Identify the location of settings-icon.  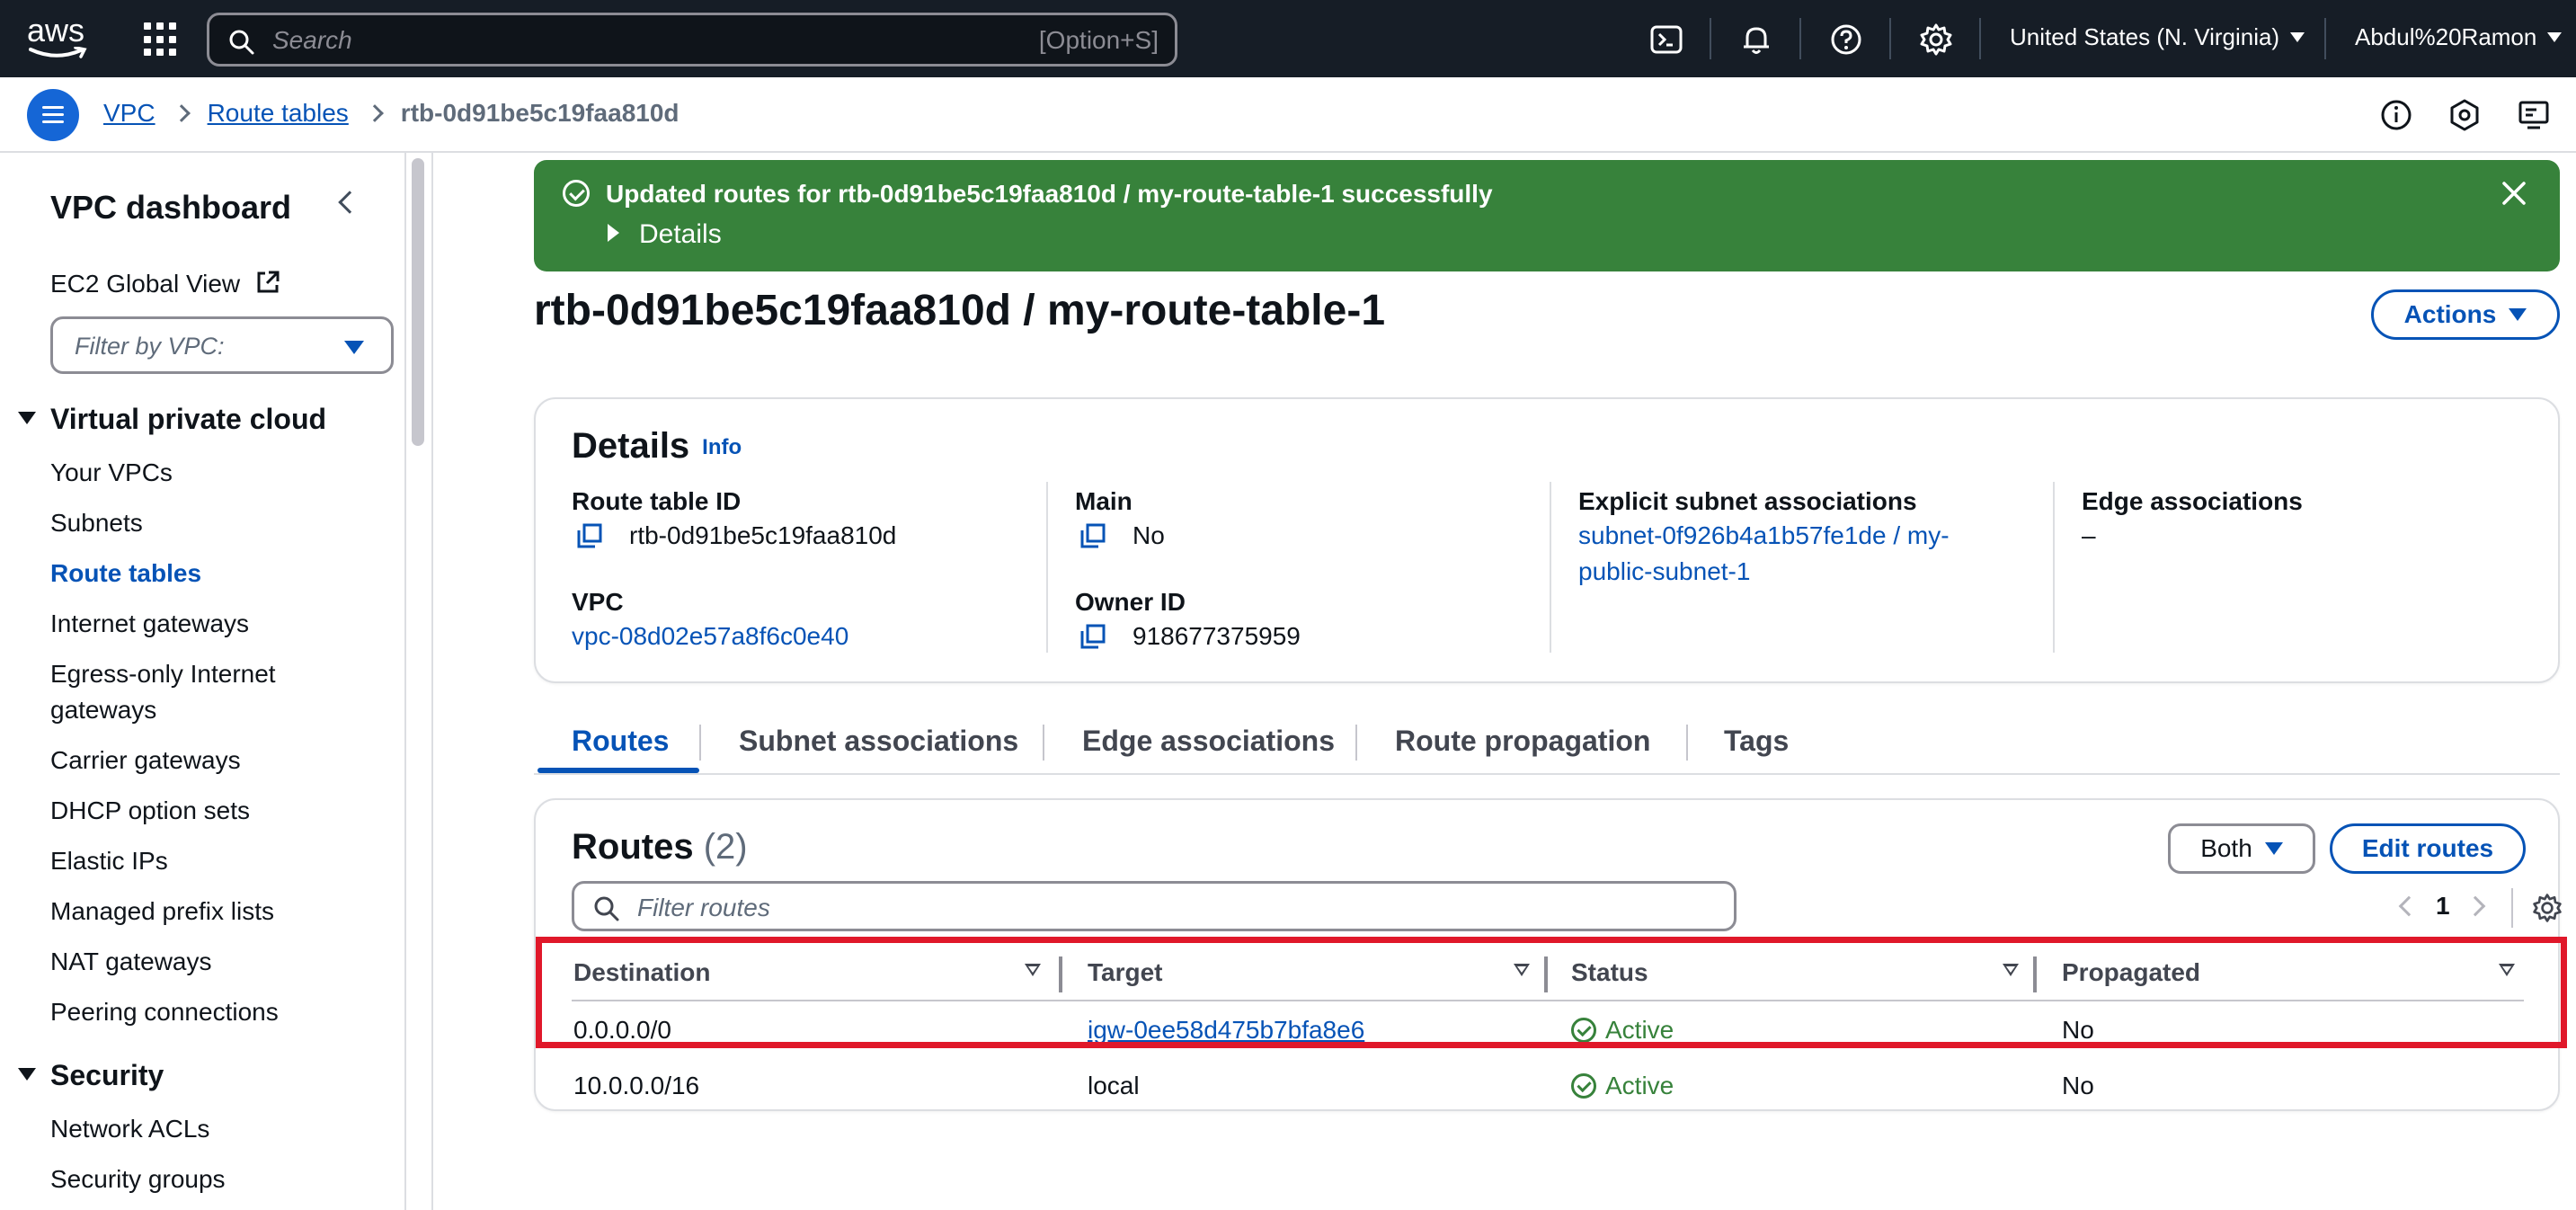
(1936, 40).